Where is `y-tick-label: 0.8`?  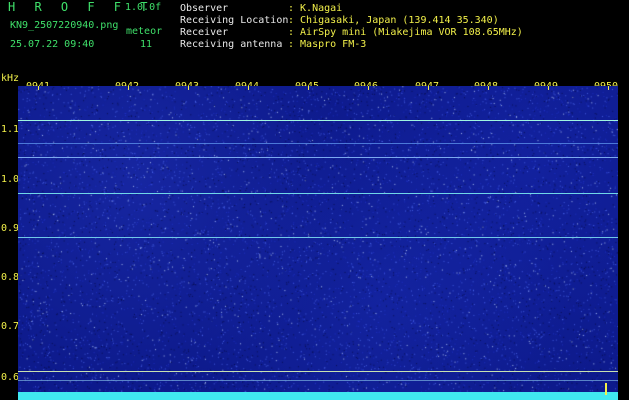 y-tick-label: 0.8 is located at coordinates (10, 277).